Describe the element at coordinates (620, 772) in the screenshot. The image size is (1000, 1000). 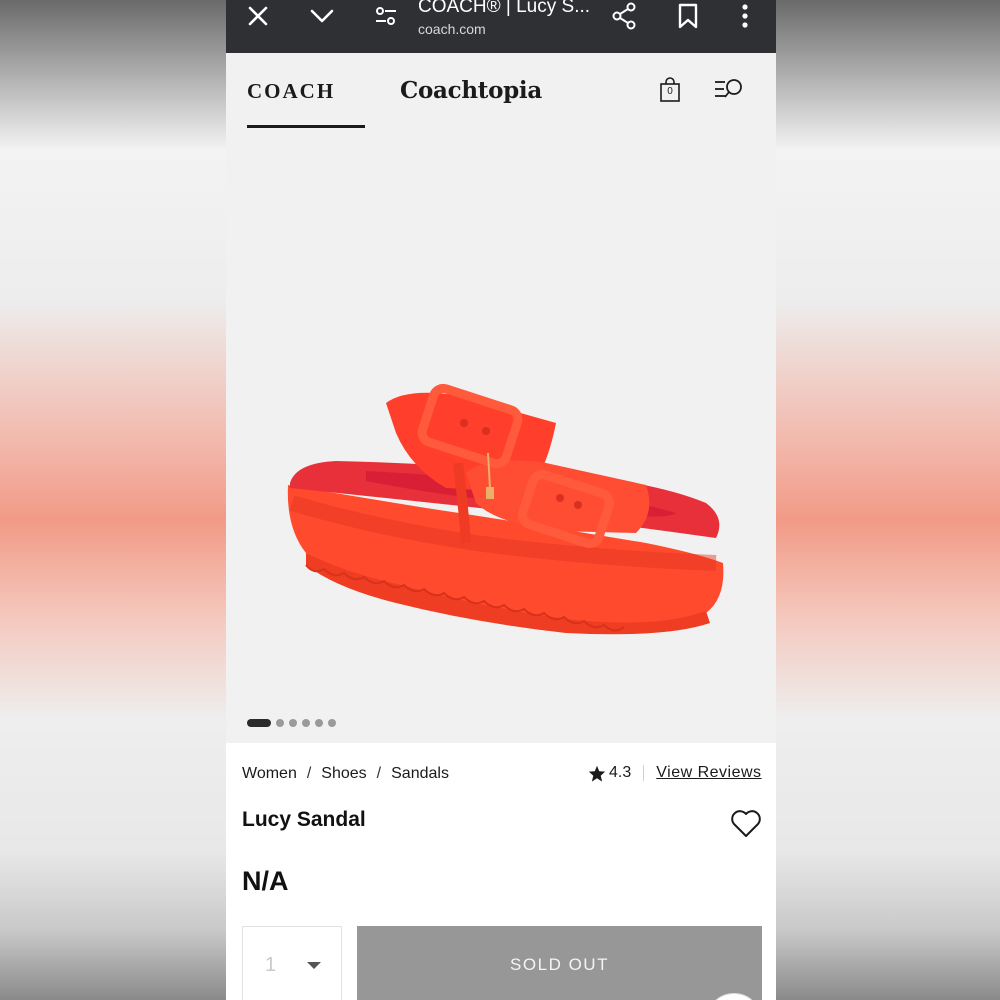
I see `rating-value: 4.3` at that location.